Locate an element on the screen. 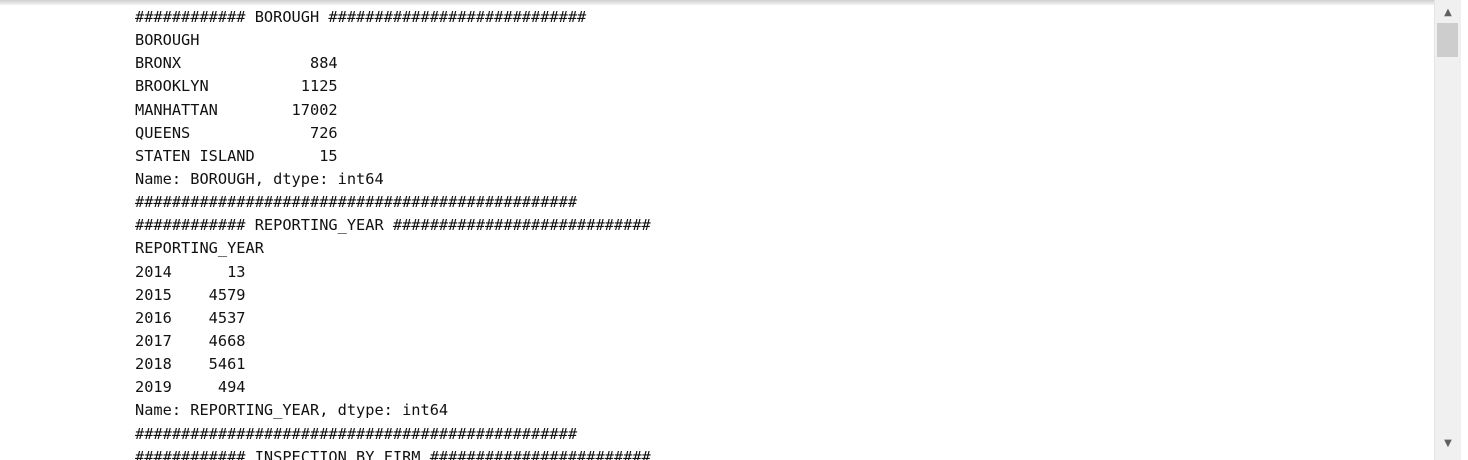  scrollbar-thumb is located at coordinates (1447, 40).